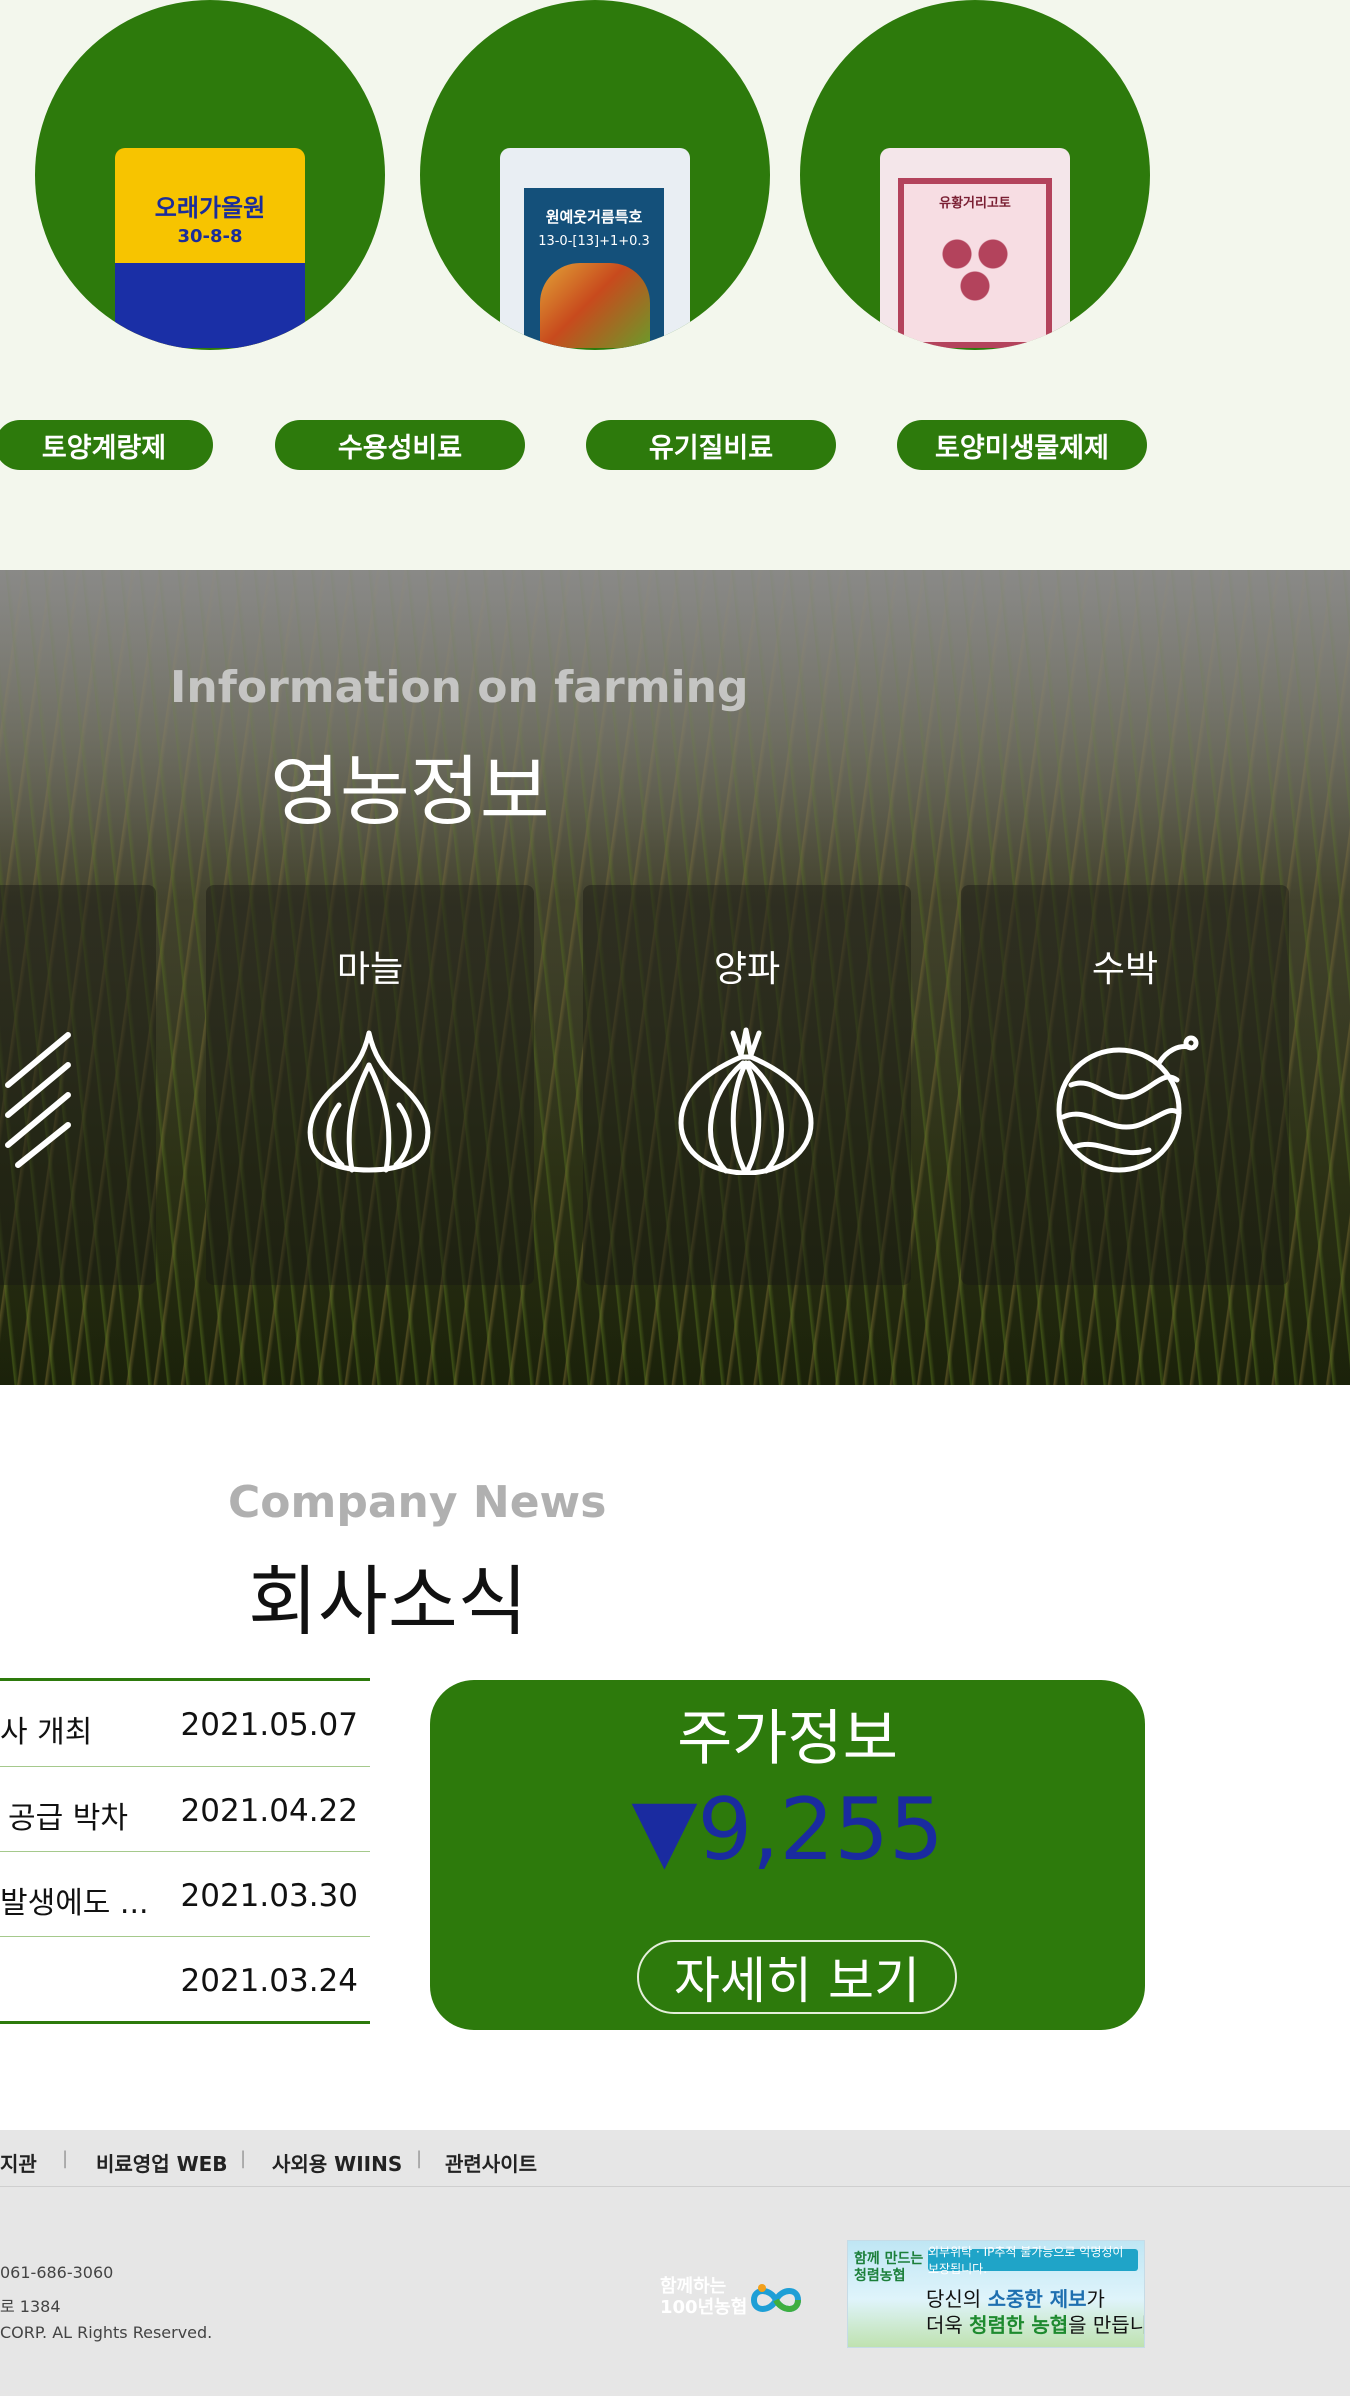 The width and height of the screenshot is (1350, 2396). I want to click on news-item: 2021.03.24, so click(185, 1978).